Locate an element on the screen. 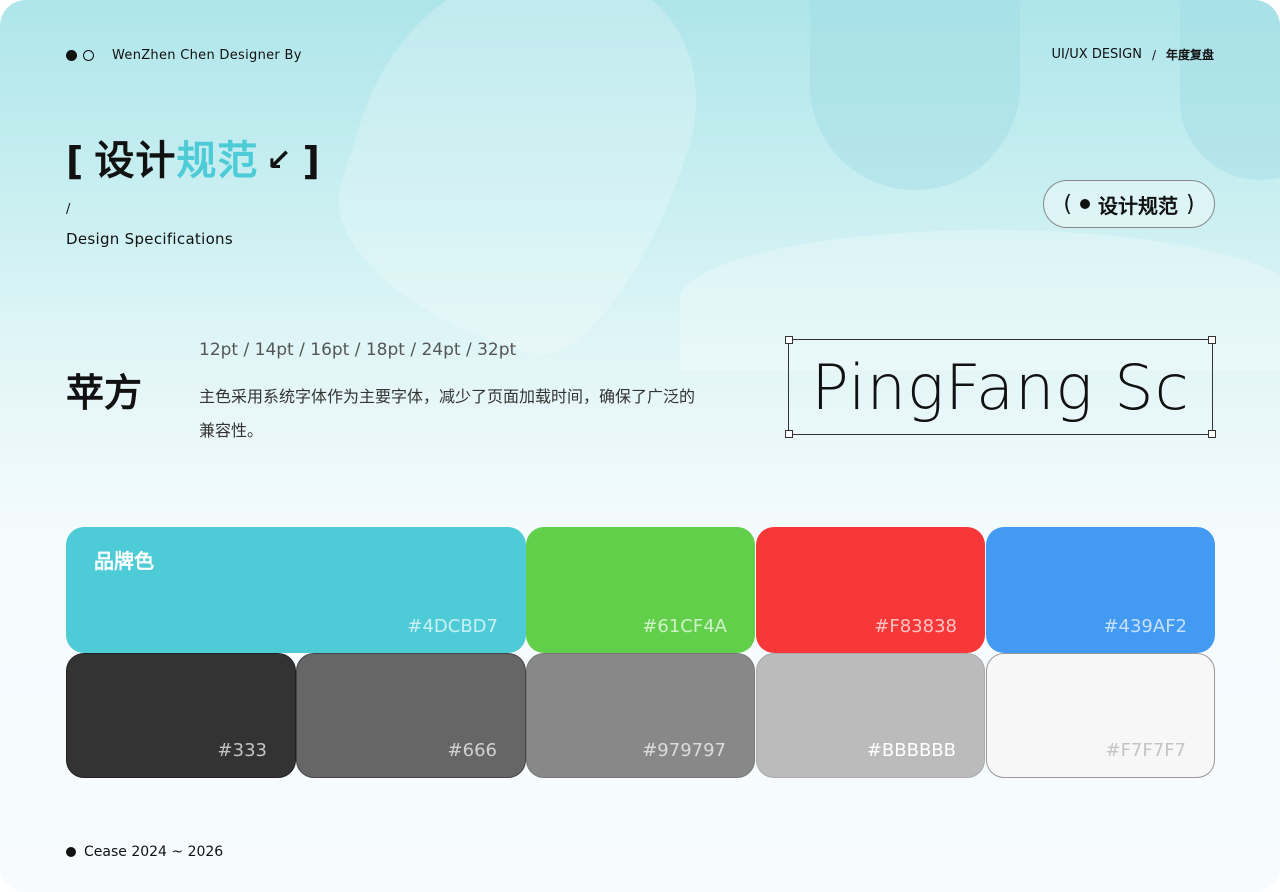 Image resolution: width=1280 pixels, height=892 pixels. brand-color-label: 品牌色 is located at coordinates (124, 561).